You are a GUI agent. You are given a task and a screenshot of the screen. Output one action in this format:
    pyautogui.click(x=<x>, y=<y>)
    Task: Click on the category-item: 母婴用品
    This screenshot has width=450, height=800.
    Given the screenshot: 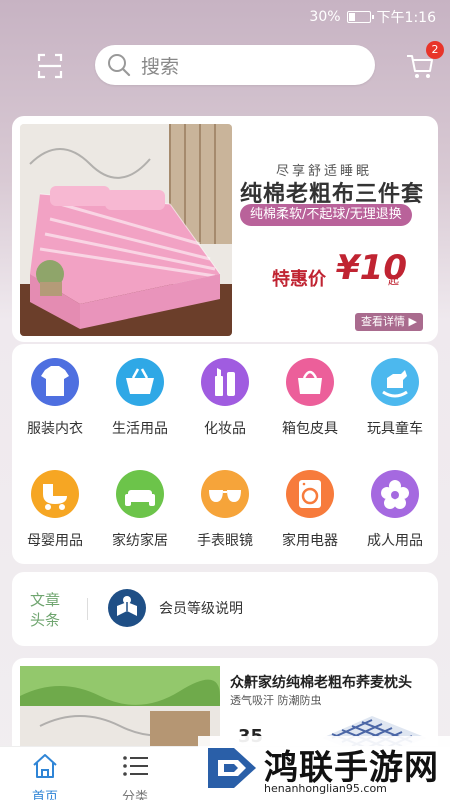 What is the action you would take?
    pyautogui.click(x=55, y=510)
    